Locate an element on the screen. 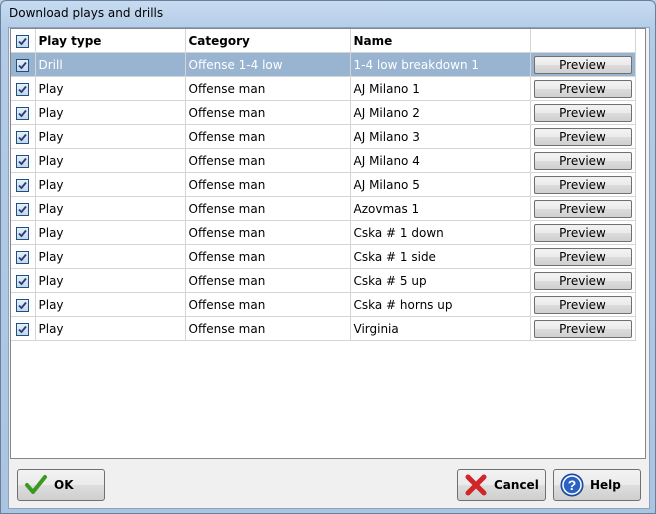 Image resolution: width=656 pixels, height=514 pixels. cell-name: AJ Milano 5 is located at coordinates (440, 184).